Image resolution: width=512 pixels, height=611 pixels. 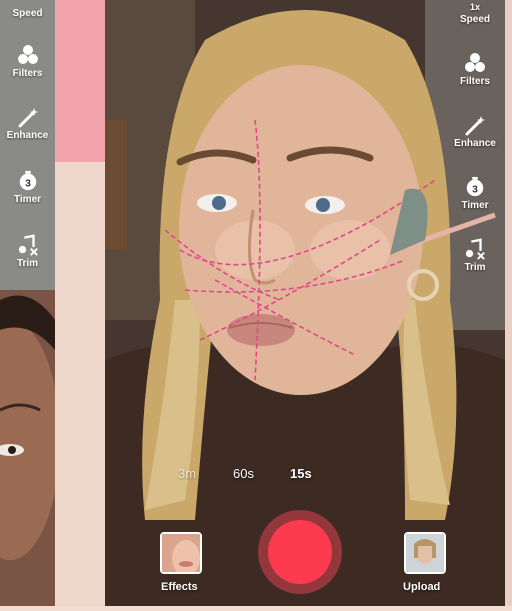 What do you see at coordinates (181, 553) in the screenshot?
I see `effects-thumbnail` at bounding box center [181, 553].